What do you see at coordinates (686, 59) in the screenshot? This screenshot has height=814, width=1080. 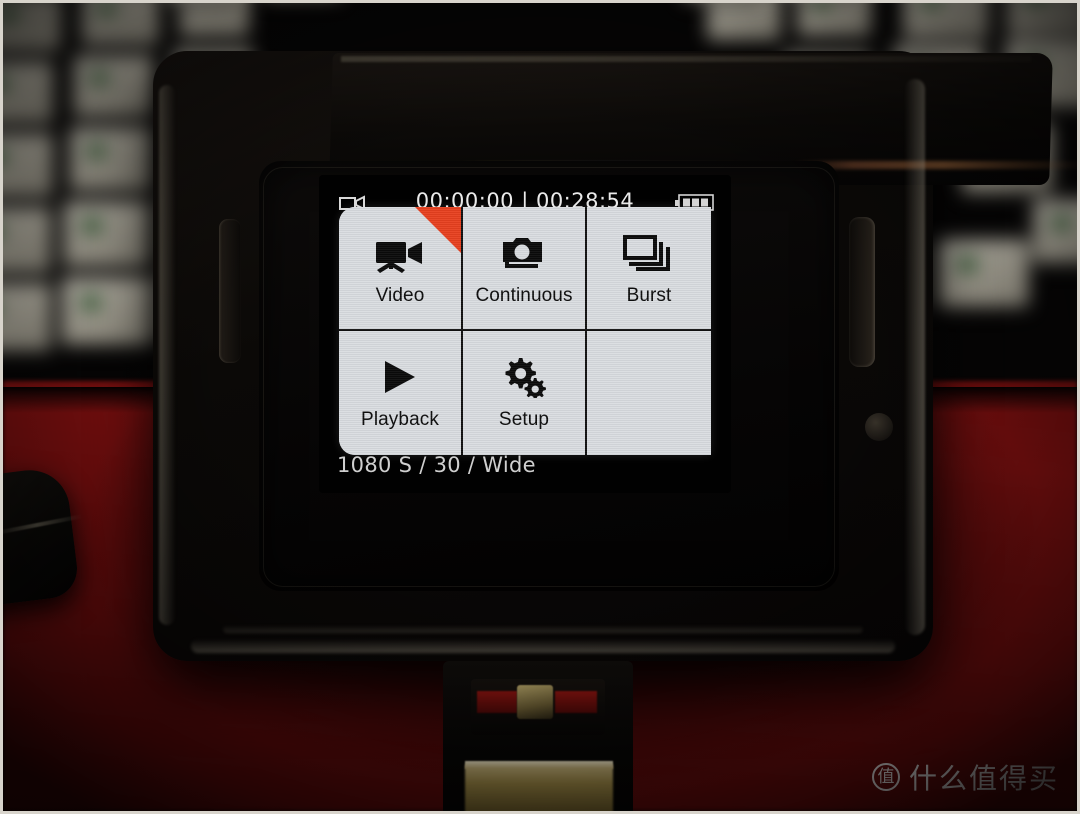 I see `housing-lid-rim` at bounding box center [686, 59].